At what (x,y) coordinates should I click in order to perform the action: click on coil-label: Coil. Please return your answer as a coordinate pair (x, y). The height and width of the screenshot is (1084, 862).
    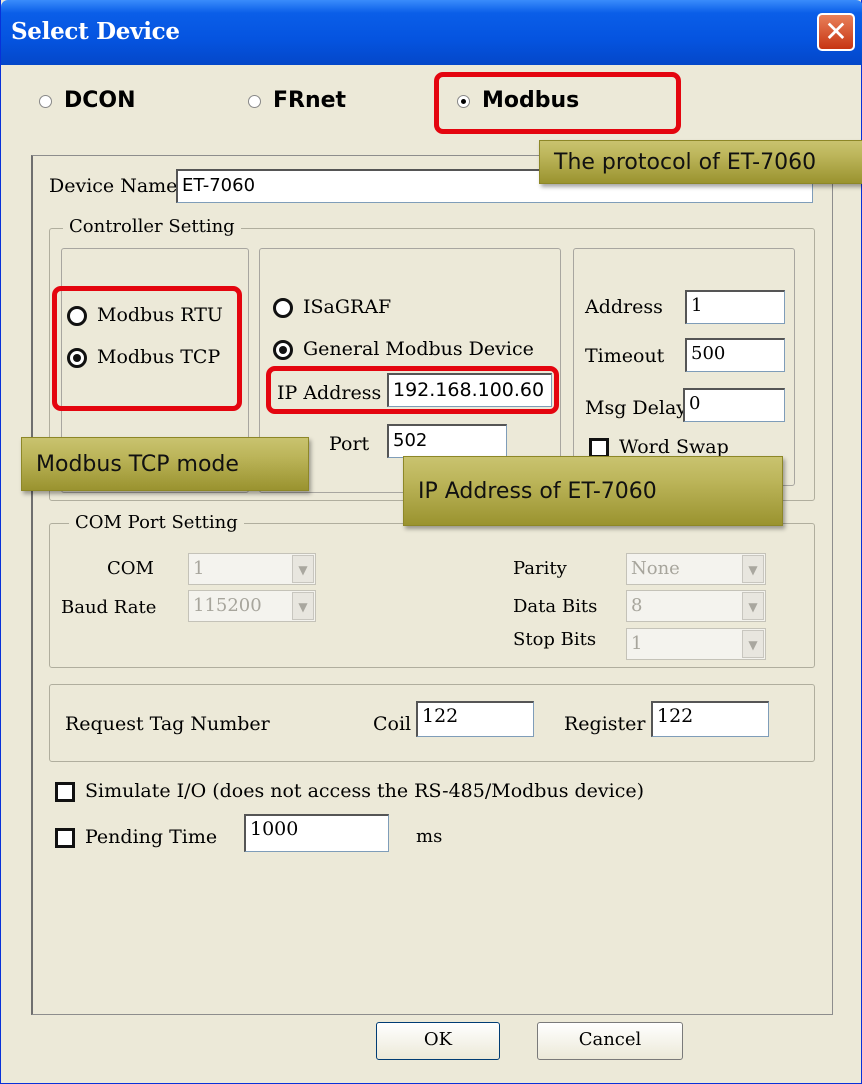
    Looking at the image, I should click on (392, 724).